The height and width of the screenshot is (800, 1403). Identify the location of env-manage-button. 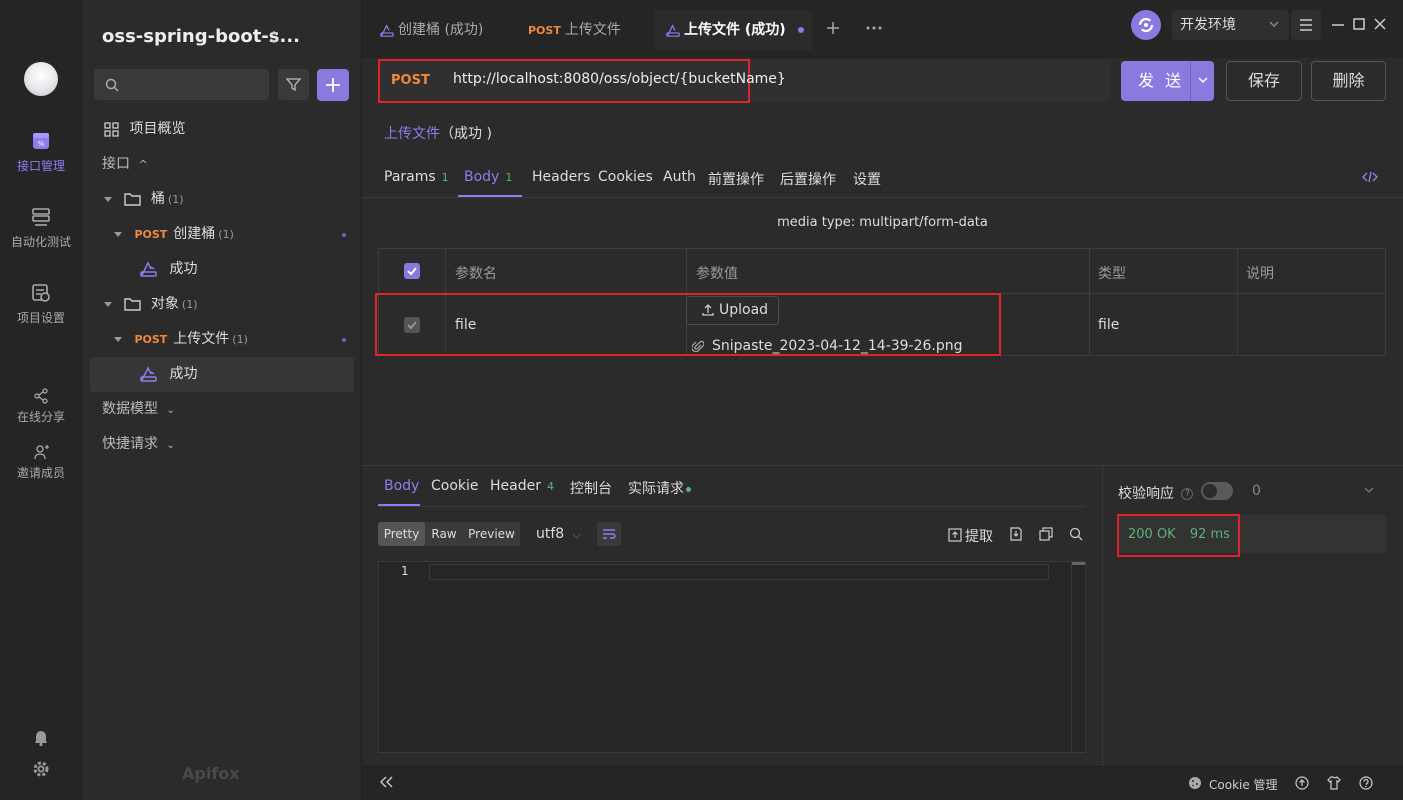
(1146, 25).